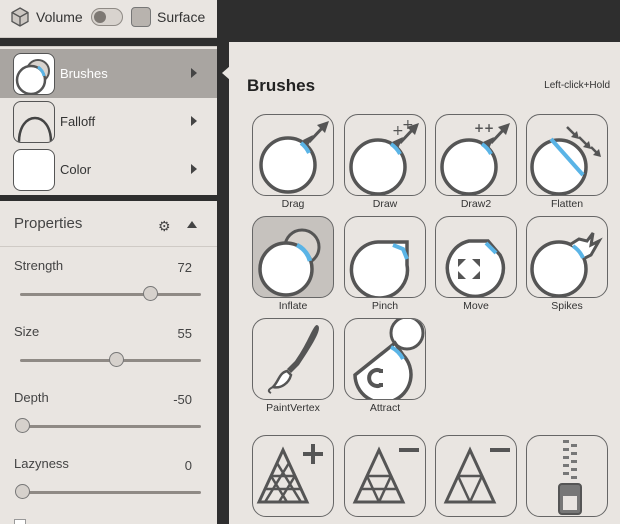 This screenshot has height=524, width=620. I want to click on menu-label-brushes: Brushes, so click(84, 73).